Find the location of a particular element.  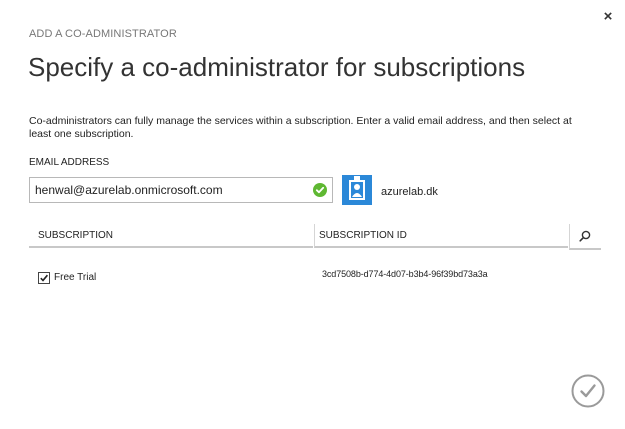

subscription-checkbox is located at coordinates (44, 278).